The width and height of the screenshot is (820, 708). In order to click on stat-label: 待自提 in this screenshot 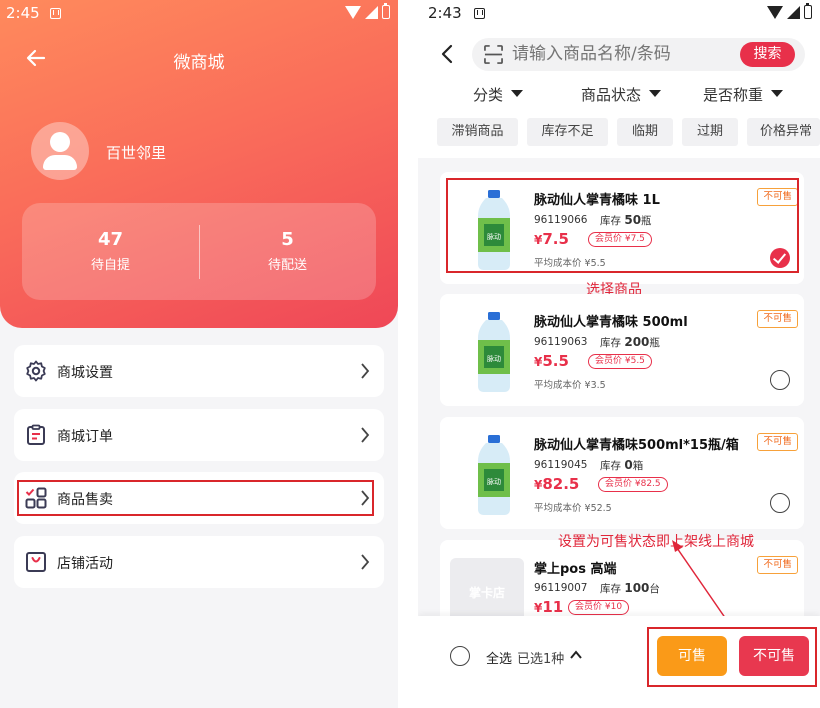, I will do `click(110, 265)`.